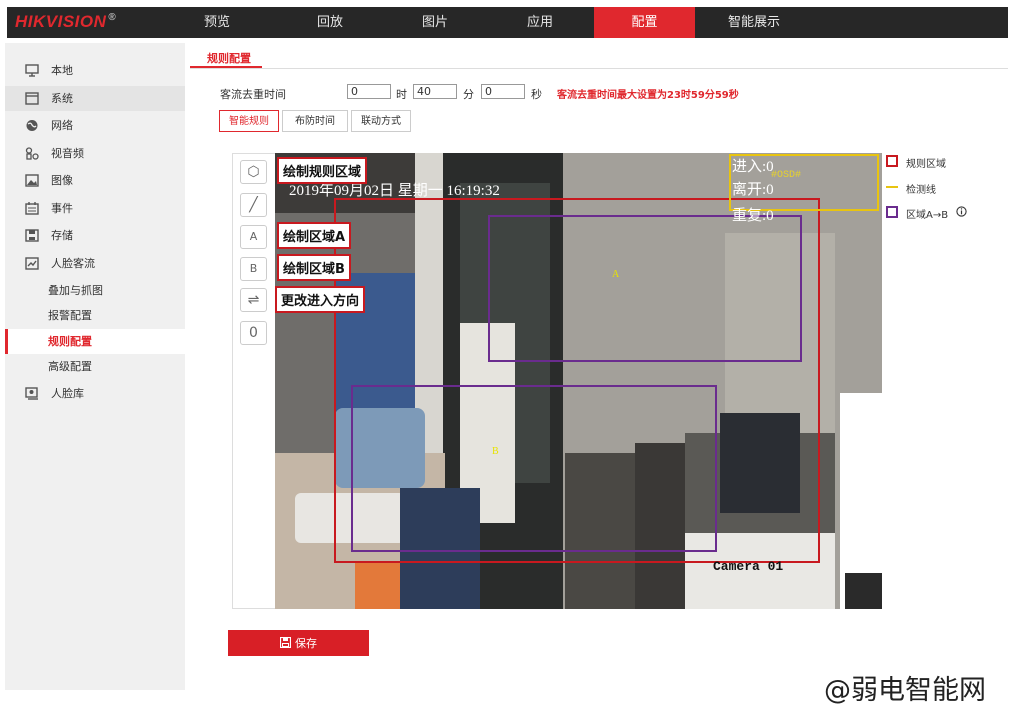  What do you see at coordinates (217, 22) in the screenshot?
I see `nav-tab-preview: 预览` at bounding box center [217, 22].